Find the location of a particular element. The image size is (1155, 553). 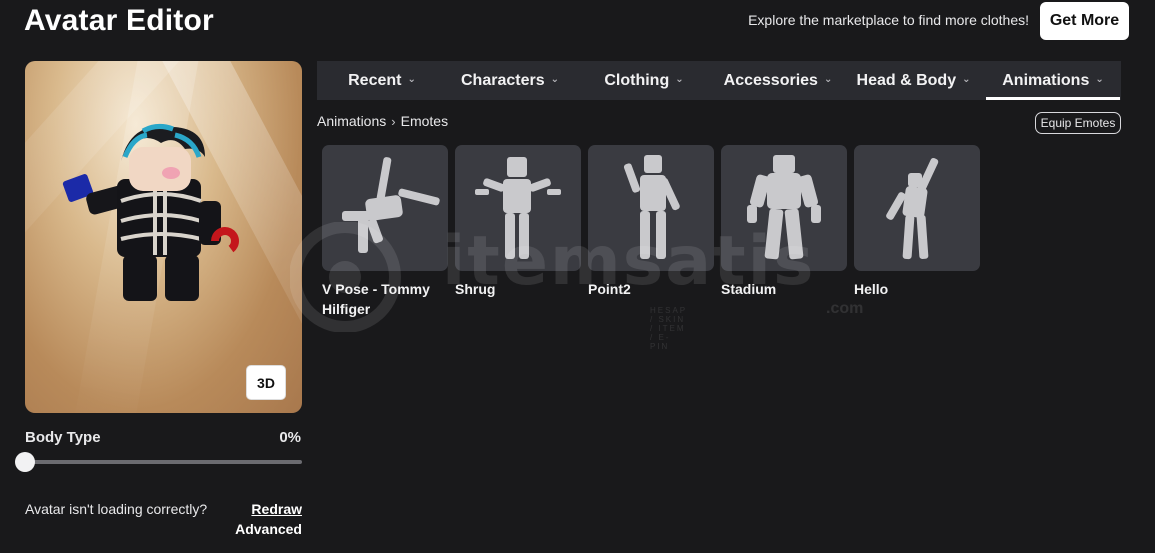

emote-name: Shrug is located at coordinates (475, 289).